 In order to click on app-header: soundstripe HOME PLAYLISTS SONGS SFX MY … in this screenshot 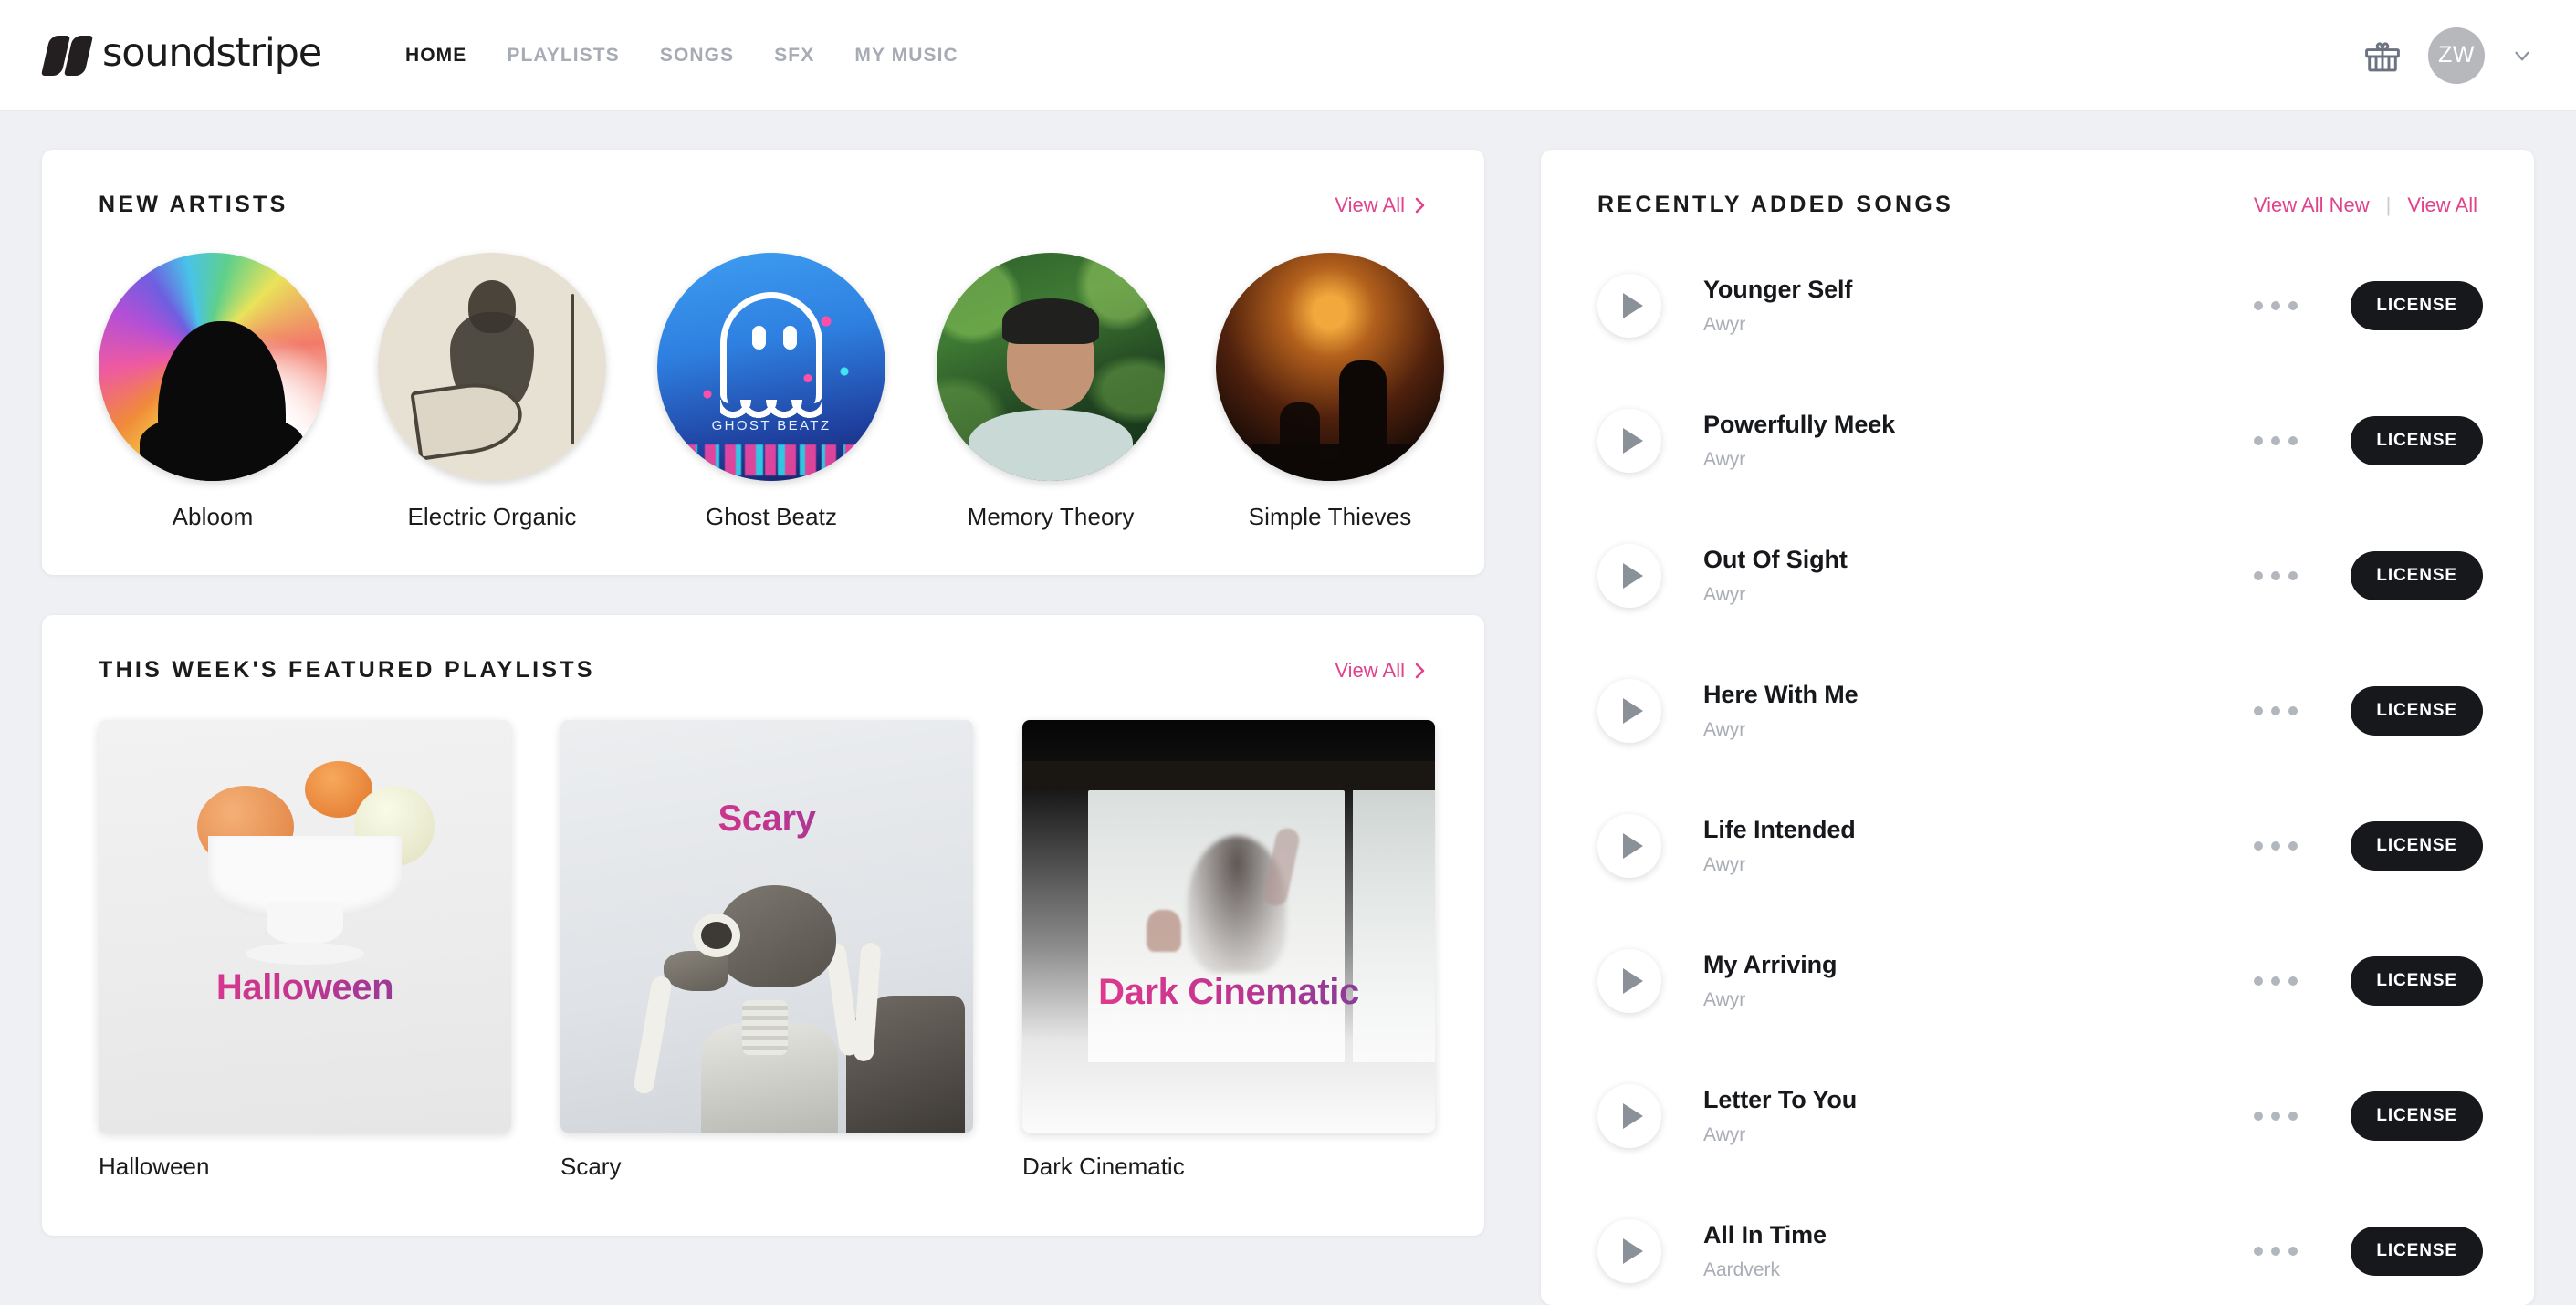, I will do `click(1288, 55)`.